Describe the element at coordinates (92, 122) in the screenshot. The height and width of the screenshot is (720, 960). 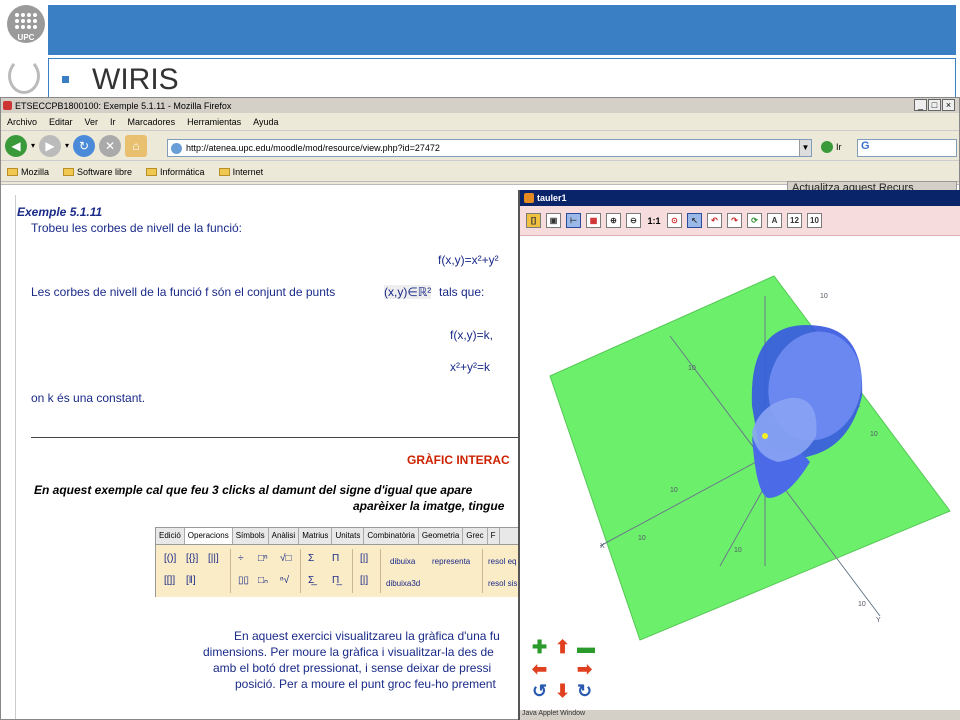
I see `menu-ver: Ver` at that location.